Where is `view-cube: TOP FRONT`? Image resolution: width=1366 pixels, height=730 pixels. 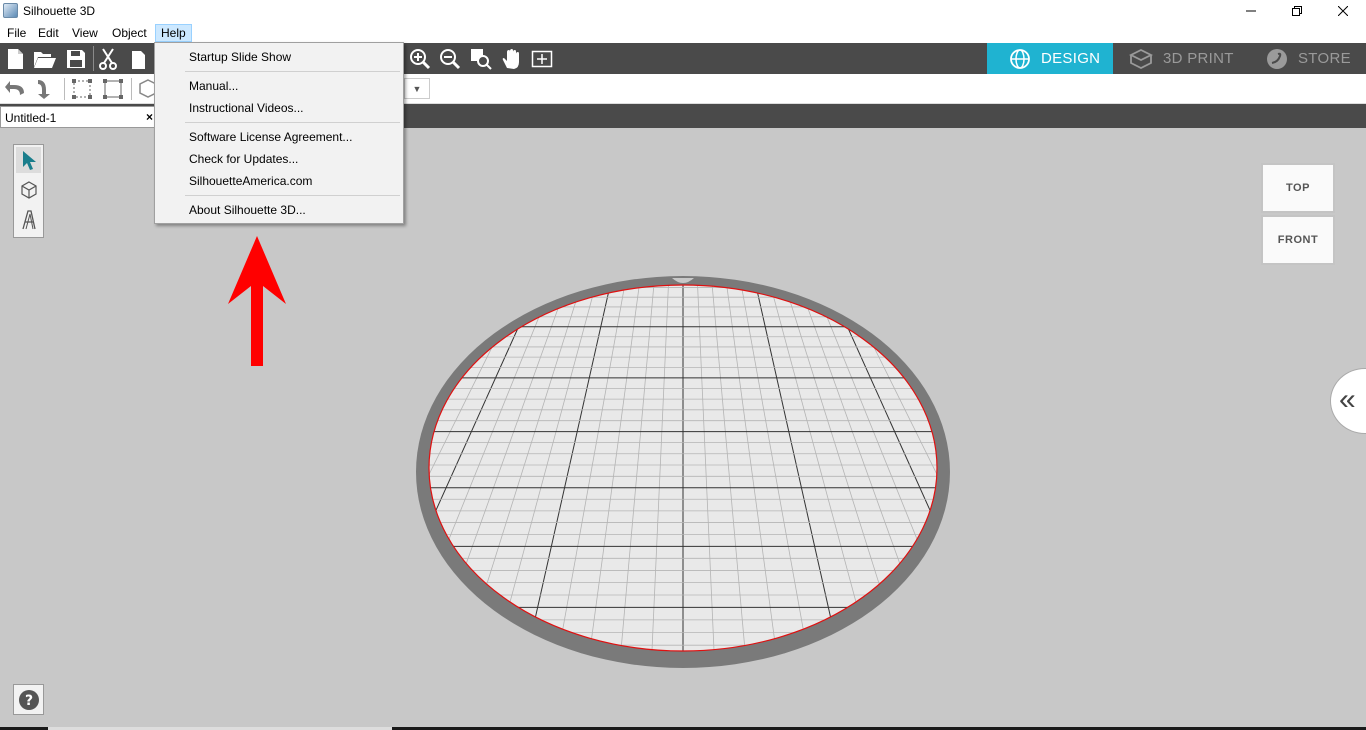 view-cube: TOP FRONT is located at coordinates (1298, 214).